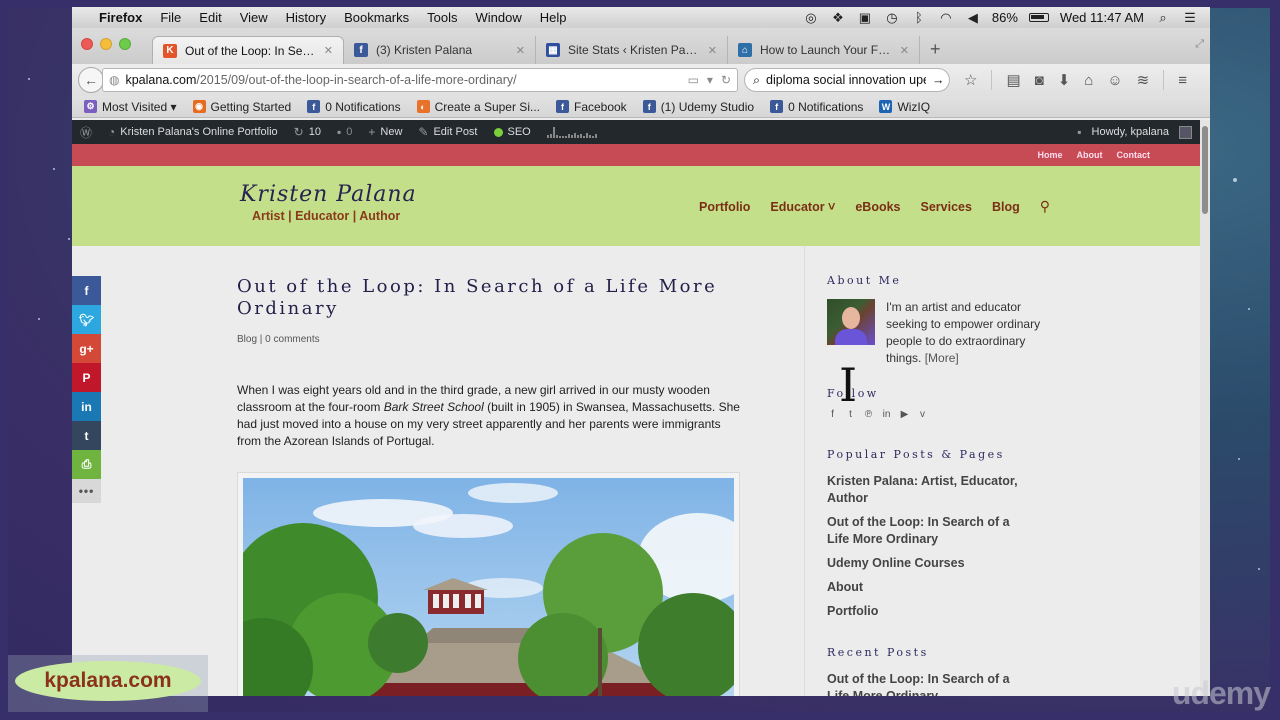 The image size is (1280, 720). I want to click on author-photo, so click(851, 322).